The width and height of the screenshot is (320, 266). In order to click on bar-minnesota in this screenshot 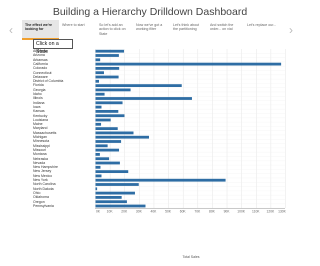, I will do `click(108, 141)`.